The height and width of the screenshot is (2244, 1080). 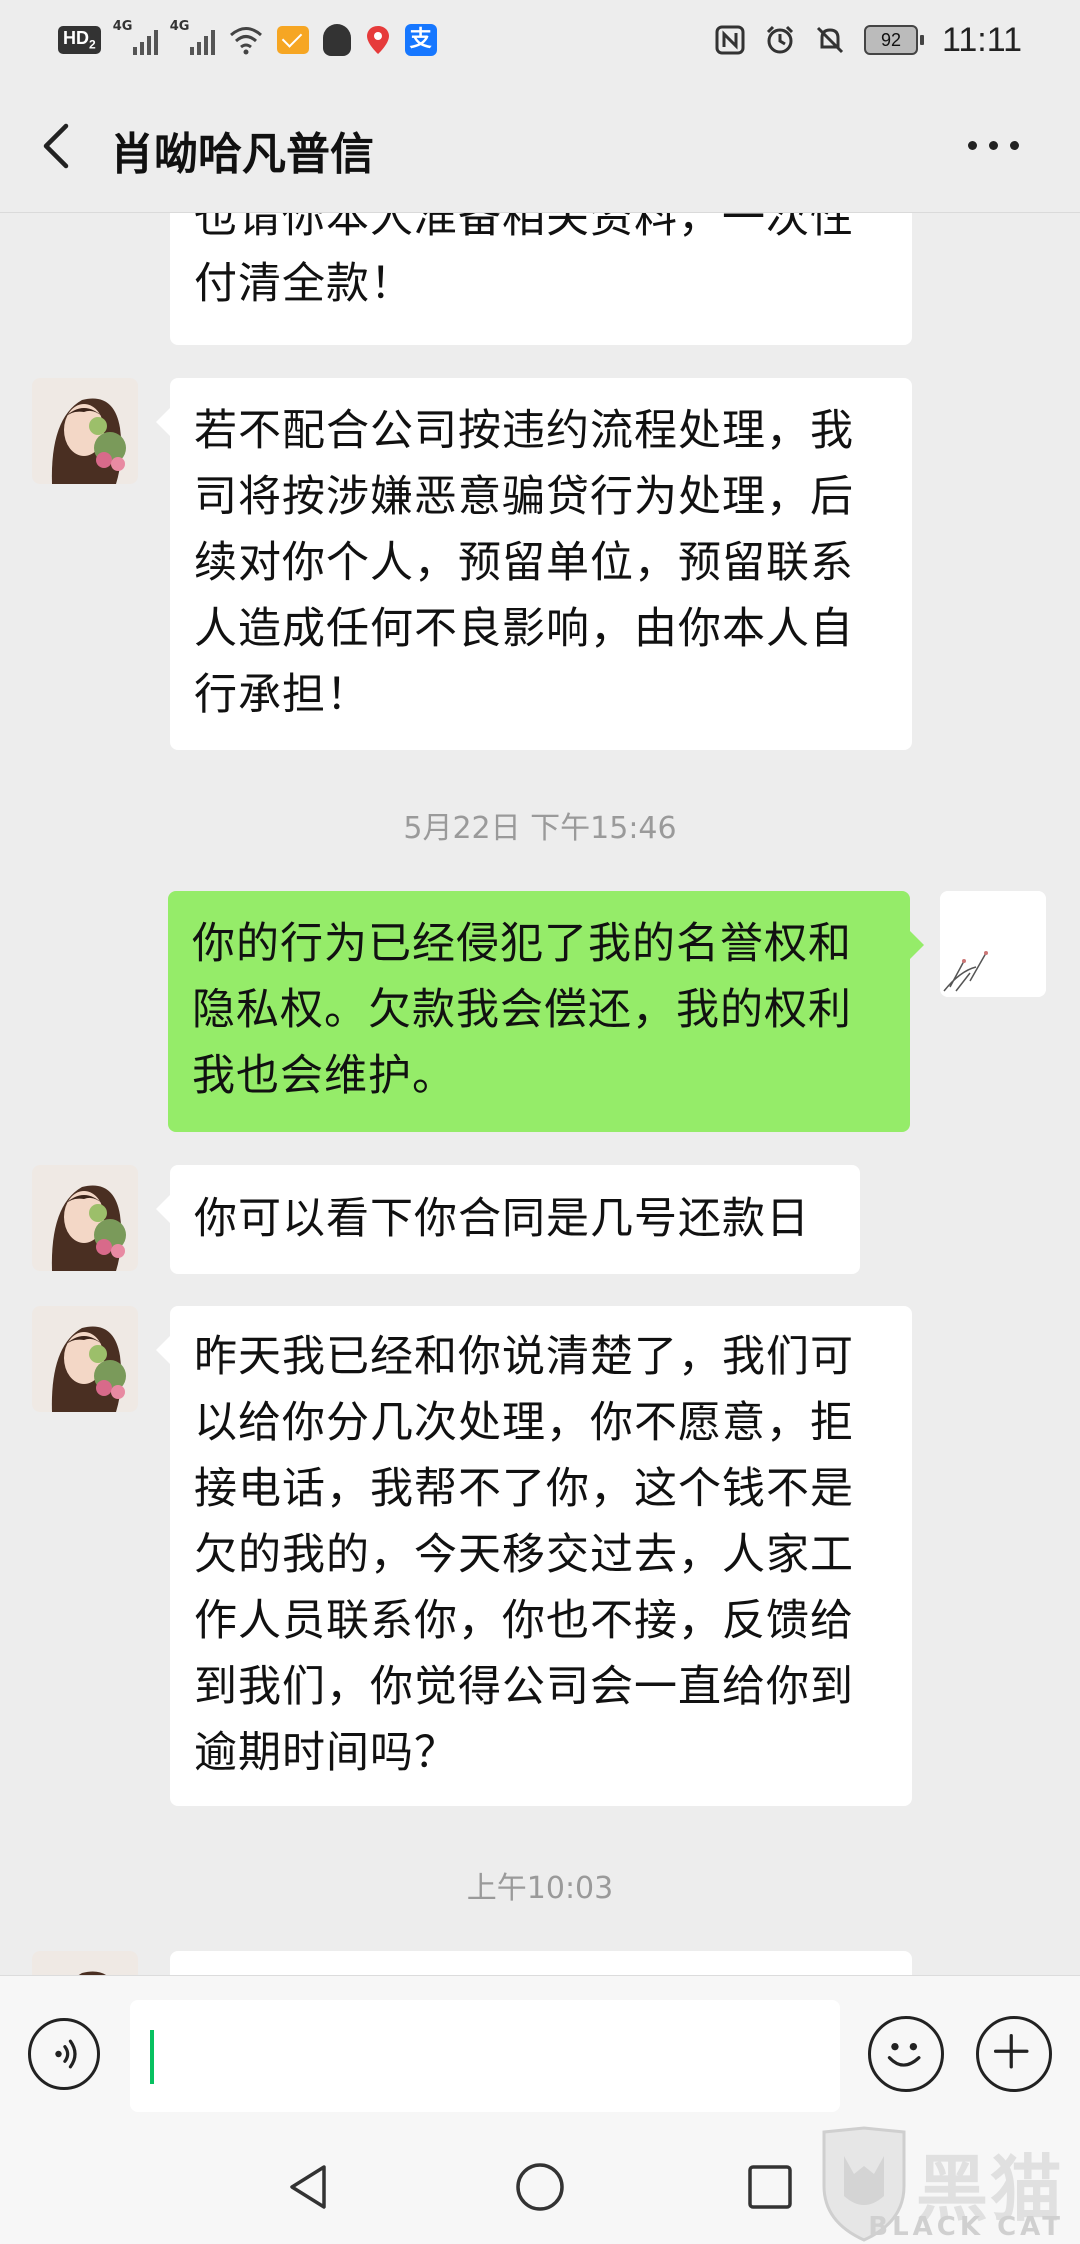 I want to click on chat-header: 肖呦哈凡普信, so click(x=540, y=146).